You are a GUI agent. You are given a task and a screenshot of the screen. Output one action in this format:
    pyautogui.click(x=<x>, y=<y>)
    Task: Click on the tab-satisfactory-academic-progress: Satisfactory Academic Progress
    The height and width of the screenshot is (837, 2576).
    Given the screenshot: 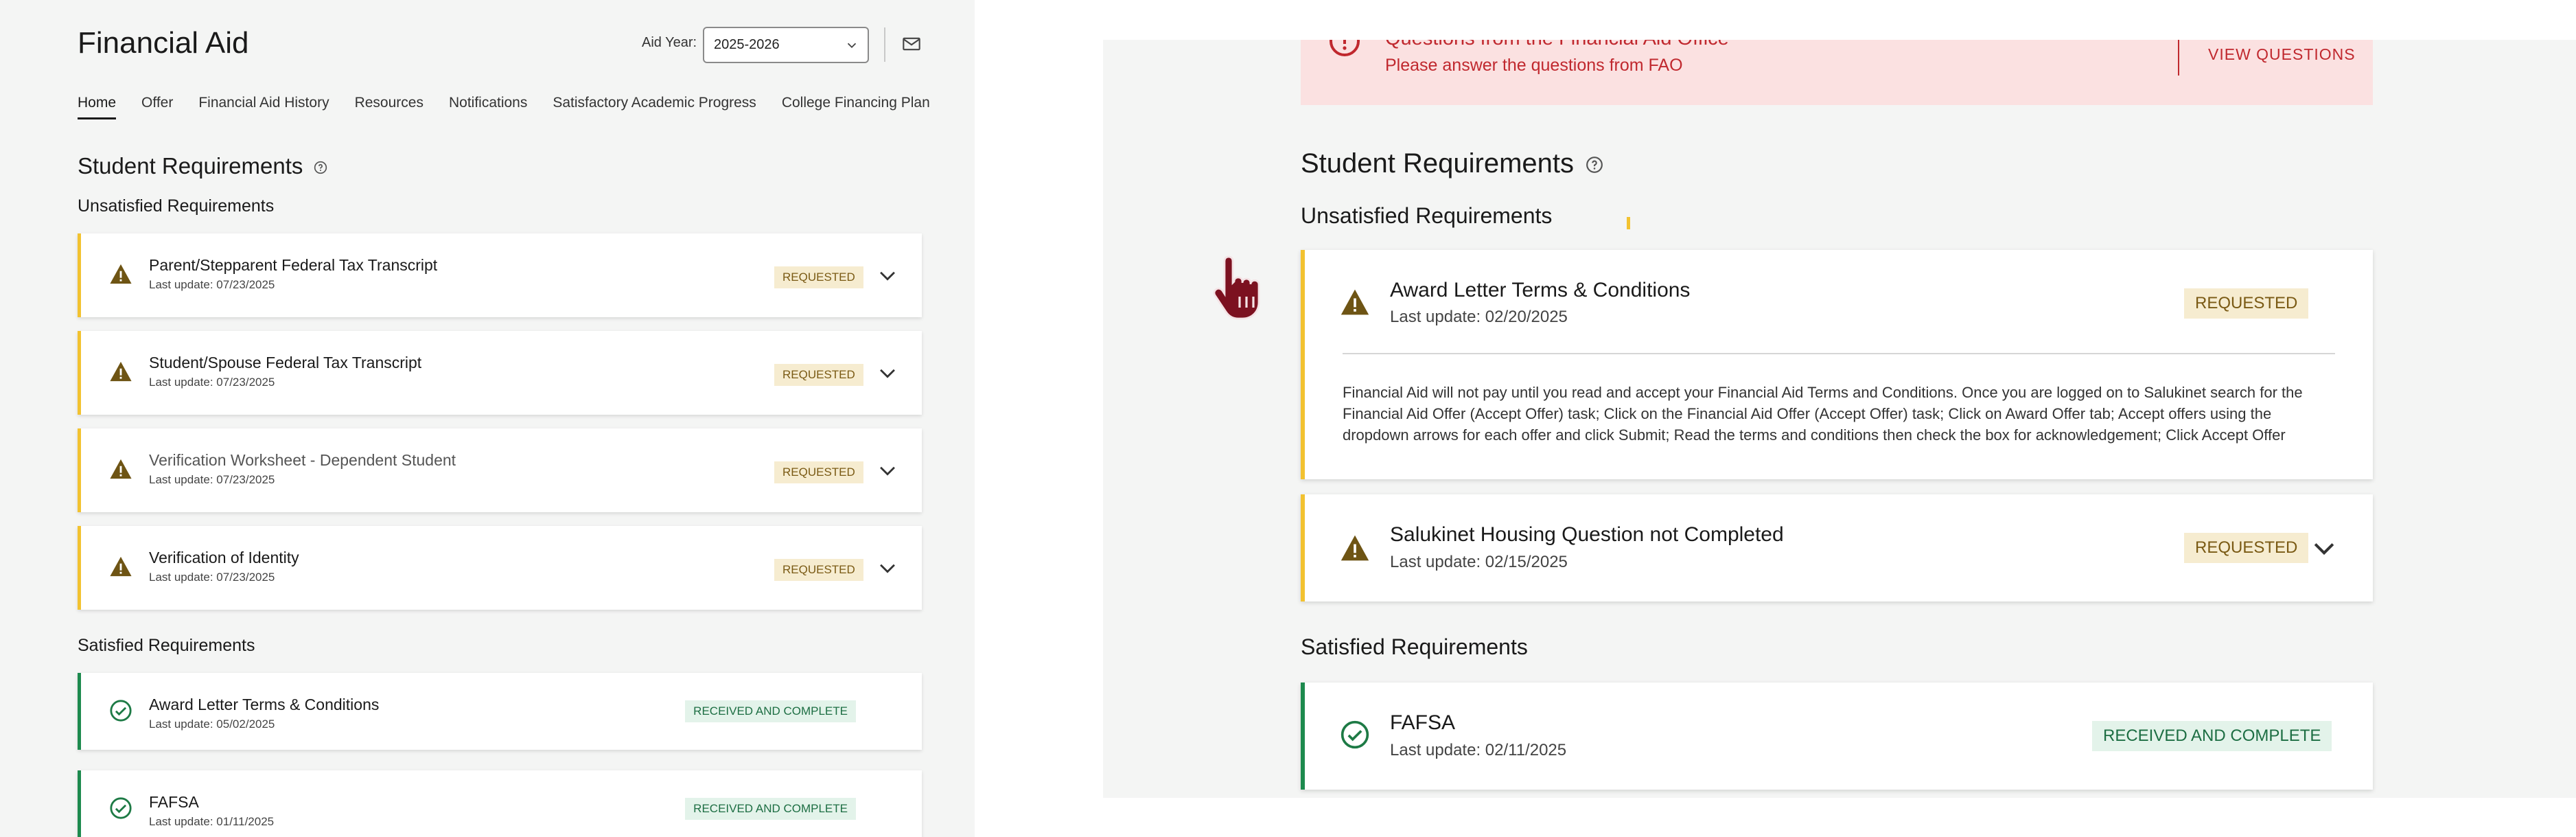 What is the action you would take?
    pyautogui.click(x=654, y=107)
    